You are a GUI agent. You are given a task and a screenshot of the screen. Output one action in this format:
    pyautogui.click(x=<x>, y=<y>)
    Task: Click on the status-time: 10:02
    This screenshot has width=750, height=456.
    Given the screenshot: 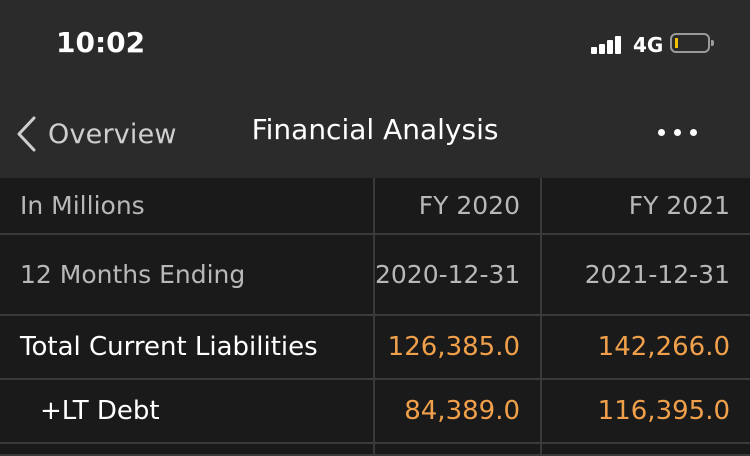 What is the action you would take?
    pyautogui.click(x=101, y=42)
    